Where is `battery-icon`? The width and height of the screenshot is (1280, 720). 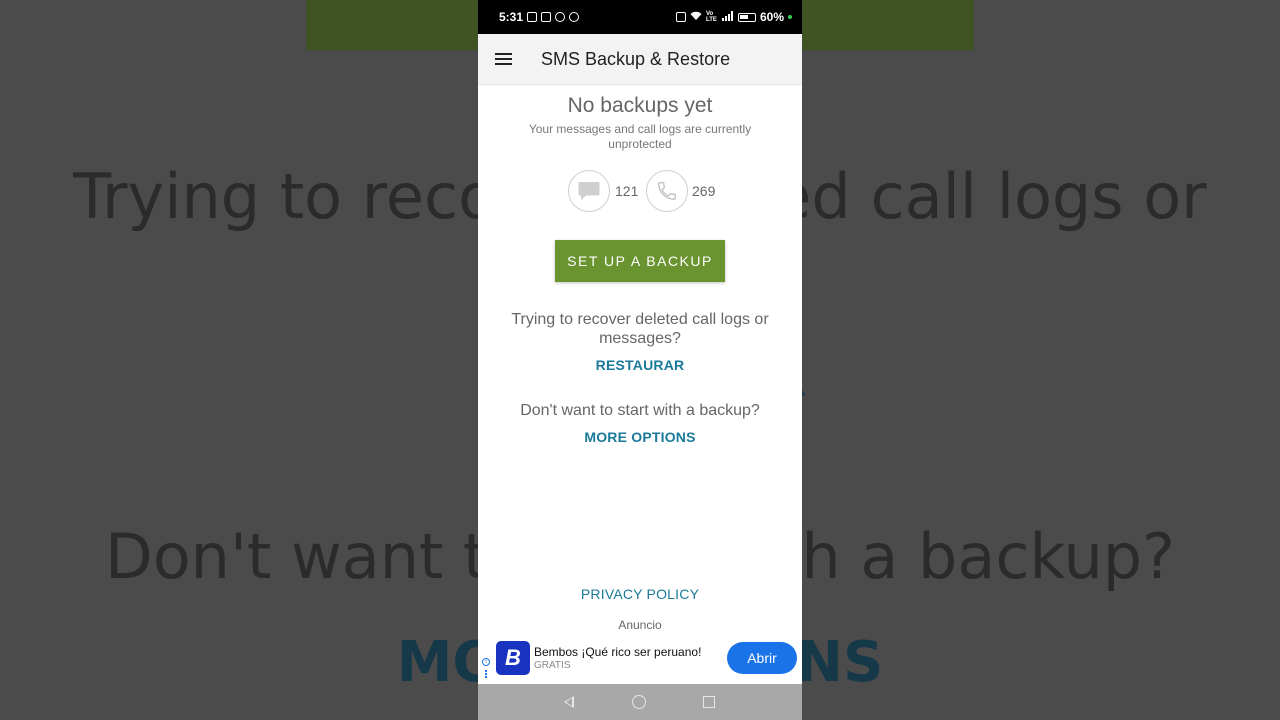 battery-icon is located at coordinates (746, 17).